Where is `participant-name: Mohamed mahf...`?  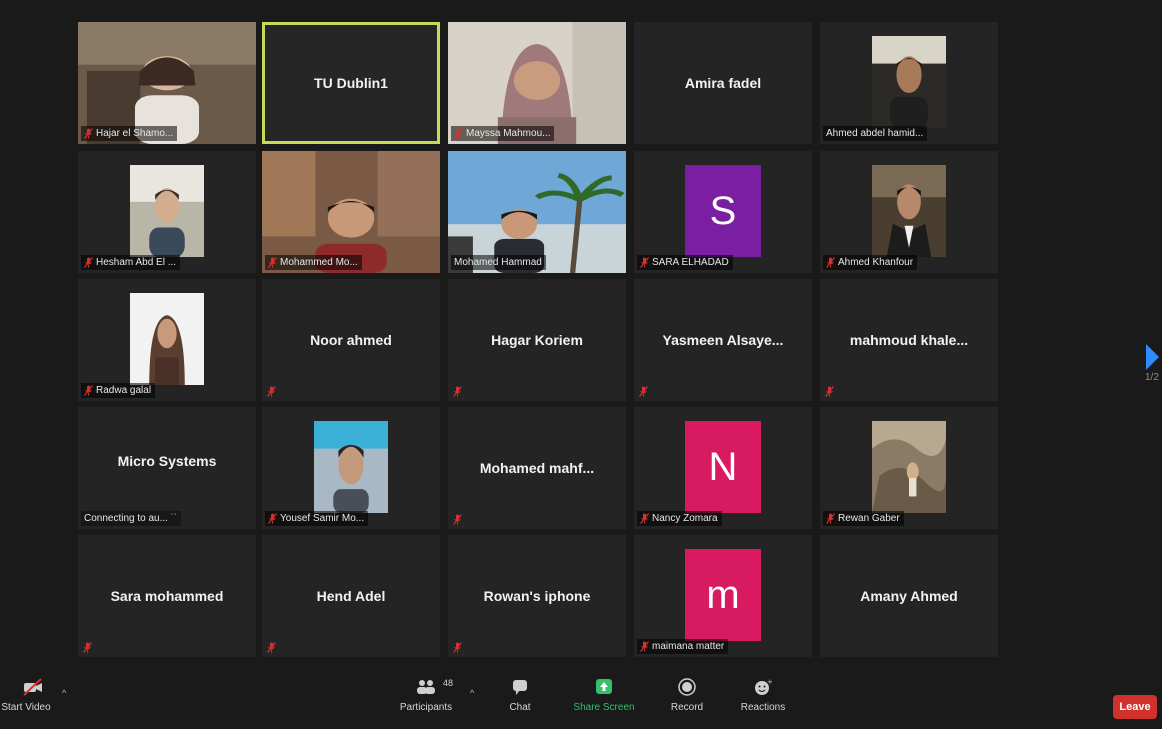
participant-name: Mohamed mahf... is located at coordinates (537, 468).